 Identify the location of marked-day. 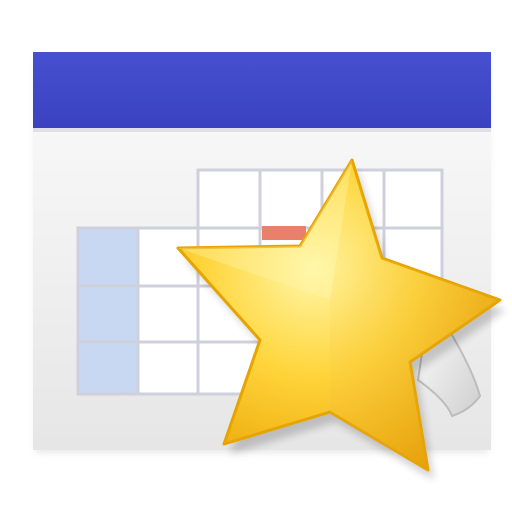
(284, 233).